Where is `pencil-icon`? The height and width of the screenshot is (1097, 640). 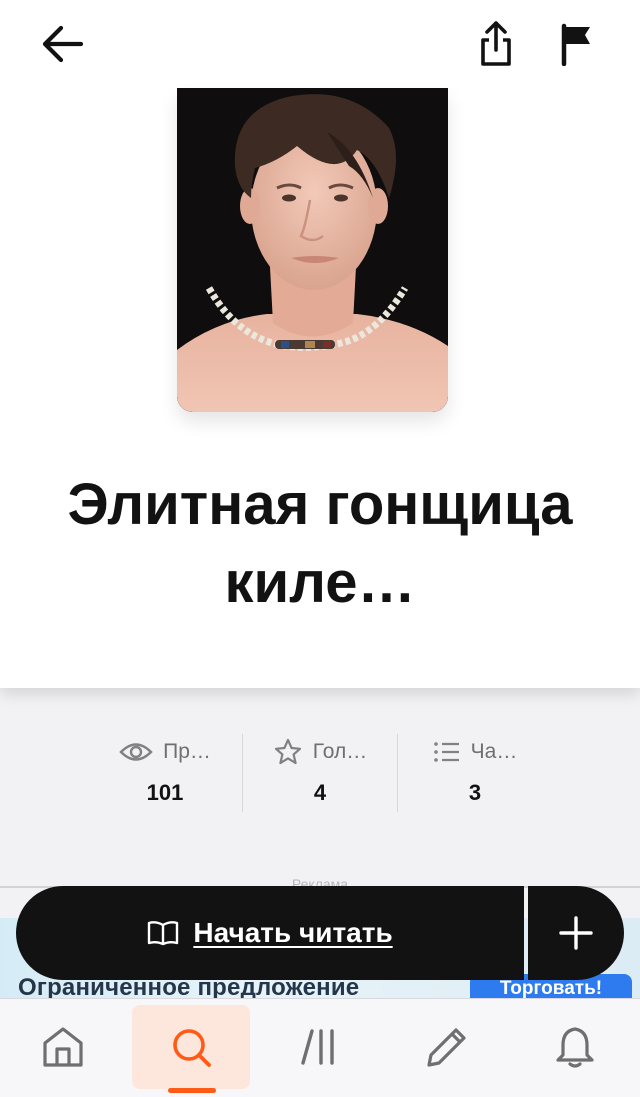 pencil-icon is located at coordinates (446, 1047).